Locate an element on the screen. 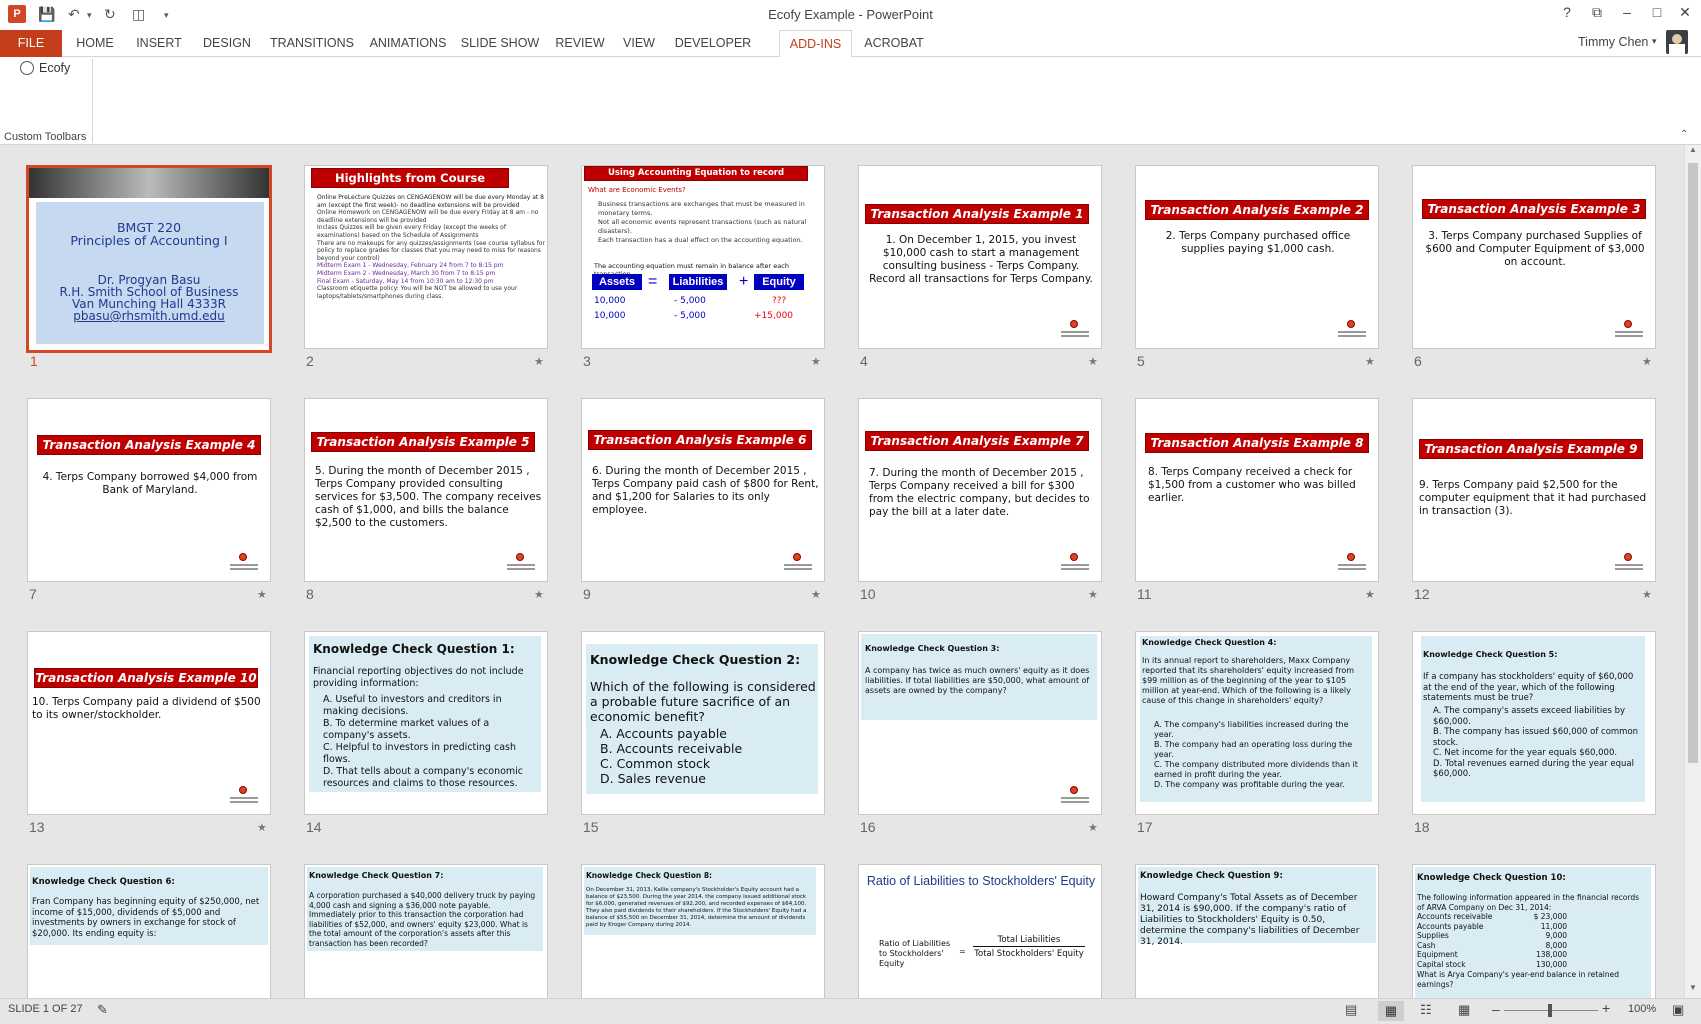 The height and width of the screenshot is (1024, 1701). scrollbar: ▲ ▼ is located at coordinates (1692, 571).